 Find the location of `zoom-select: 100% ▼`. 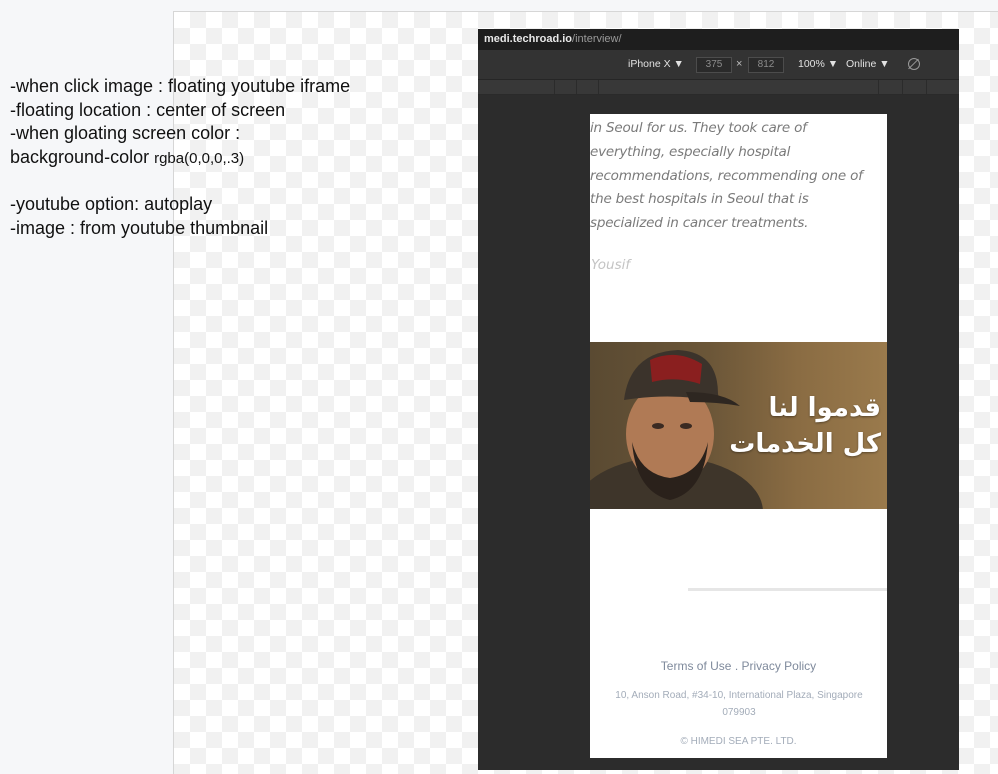

zoom-select: 100% ▼ is located at coordinates (818, 64).